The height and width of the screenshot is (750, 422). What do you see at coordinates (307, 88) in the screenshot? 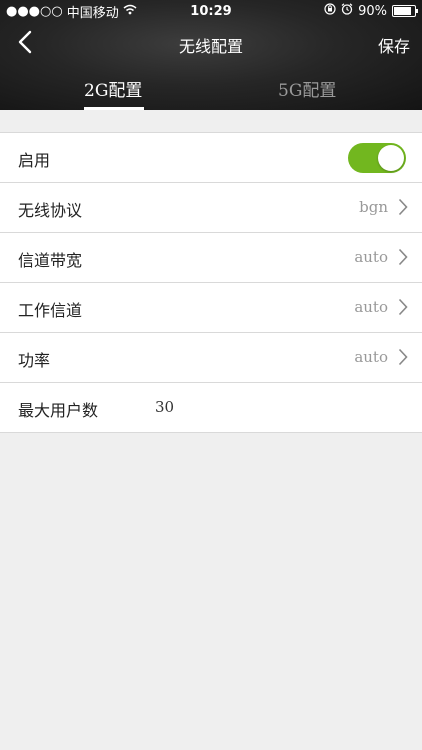
I see `tab-5g-config: 5G配置` at bounding box center [307, 88].